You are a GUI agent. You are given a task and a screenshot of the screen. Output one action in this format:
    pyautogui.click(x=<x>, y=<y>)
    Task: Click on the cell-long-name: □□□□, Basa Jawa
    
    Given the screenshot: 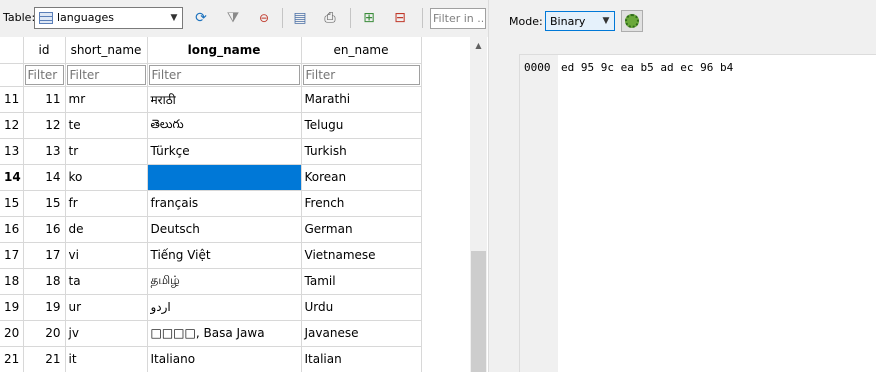 What is the action you would take?
    pyautogui.click(x=224, y=333)
    